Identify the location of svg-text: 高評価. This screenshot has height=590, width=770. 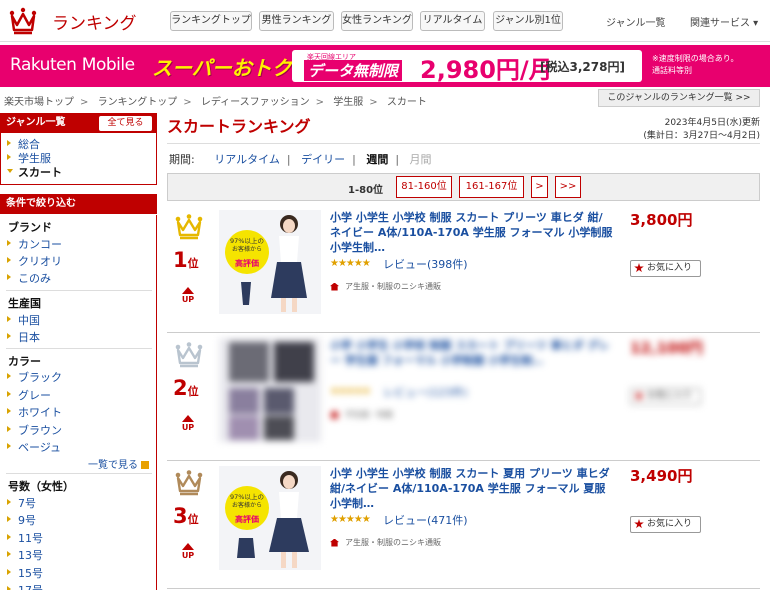
(247, 263).